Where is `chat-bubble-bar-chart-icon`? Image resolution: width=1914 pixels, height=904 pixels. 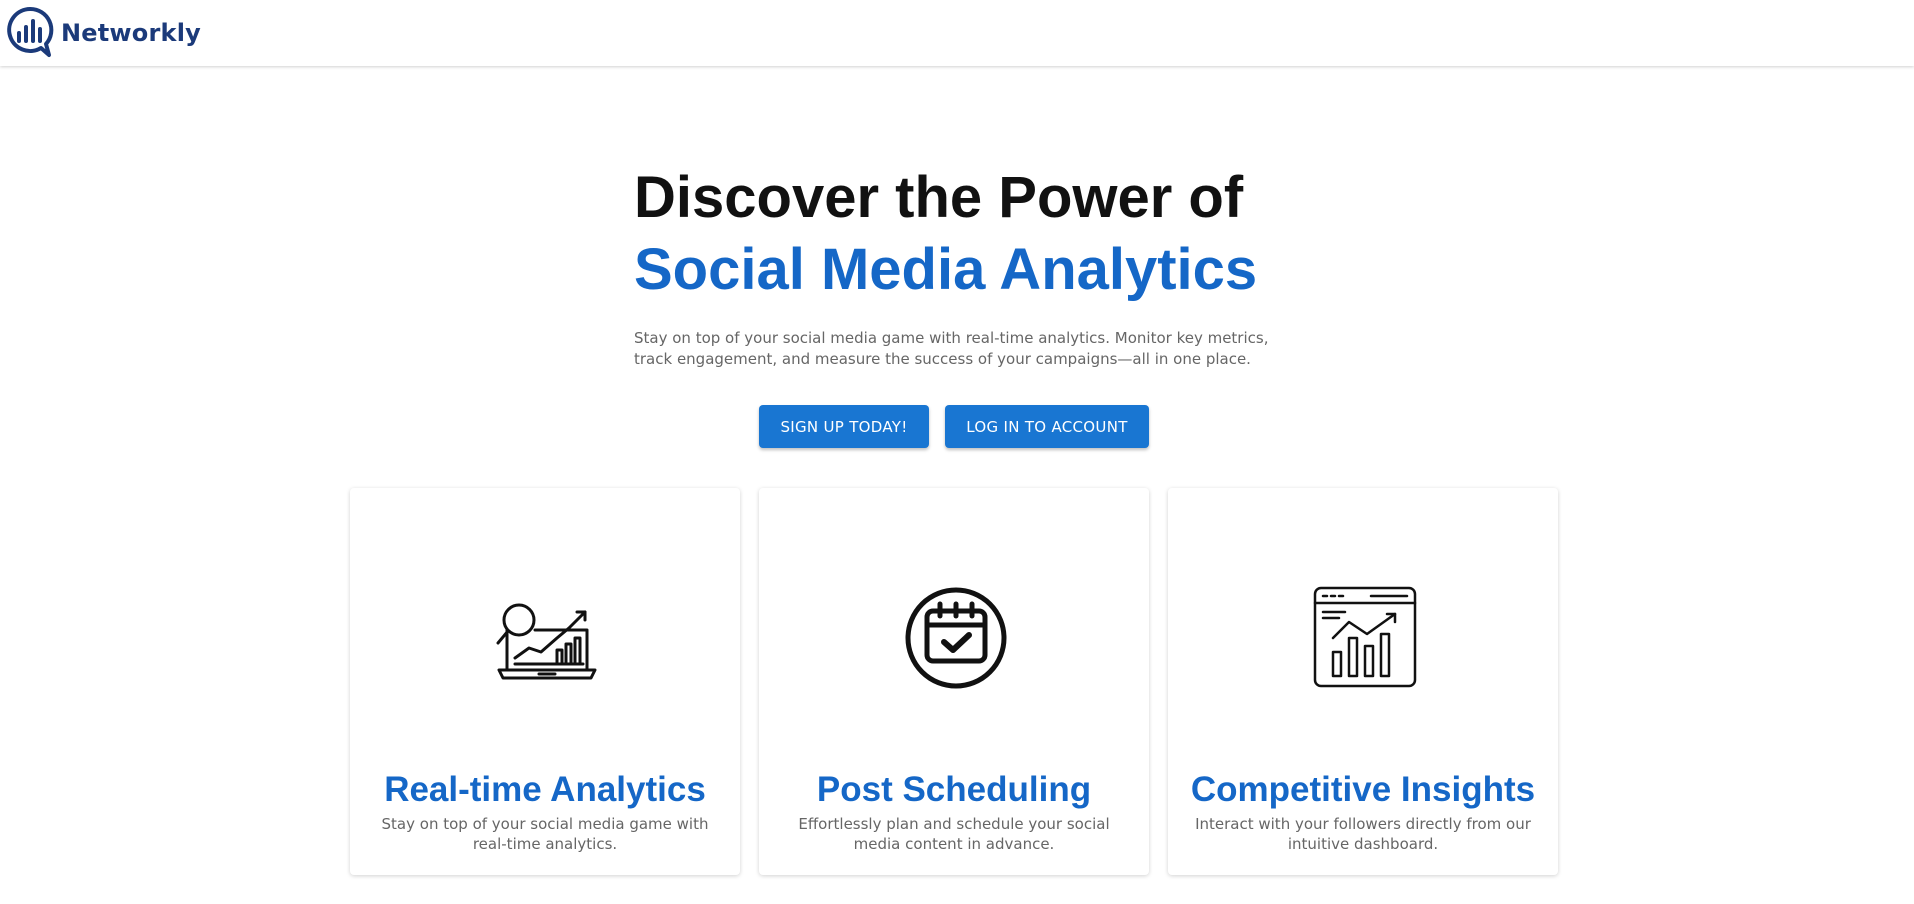 chat-bubble-bar-chart-icon is located at coordinates (30, 31).